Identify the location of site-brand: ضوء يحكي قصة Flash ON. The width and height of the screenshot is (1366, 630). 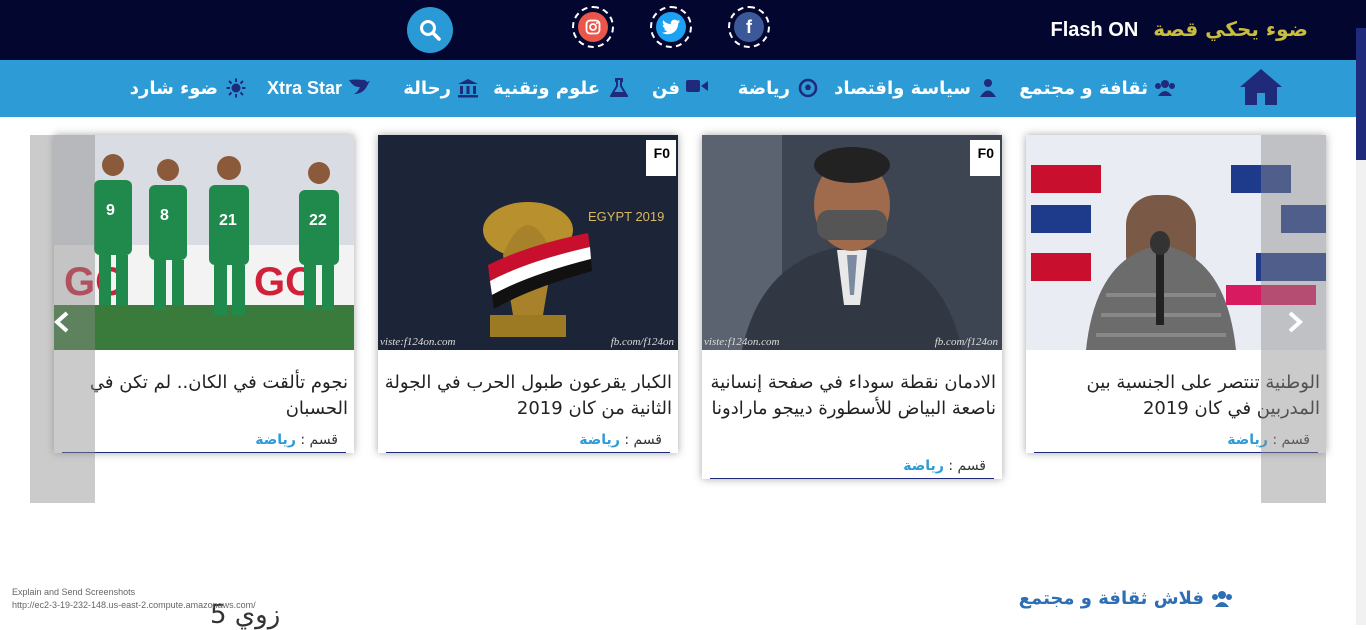
(1179, 31).